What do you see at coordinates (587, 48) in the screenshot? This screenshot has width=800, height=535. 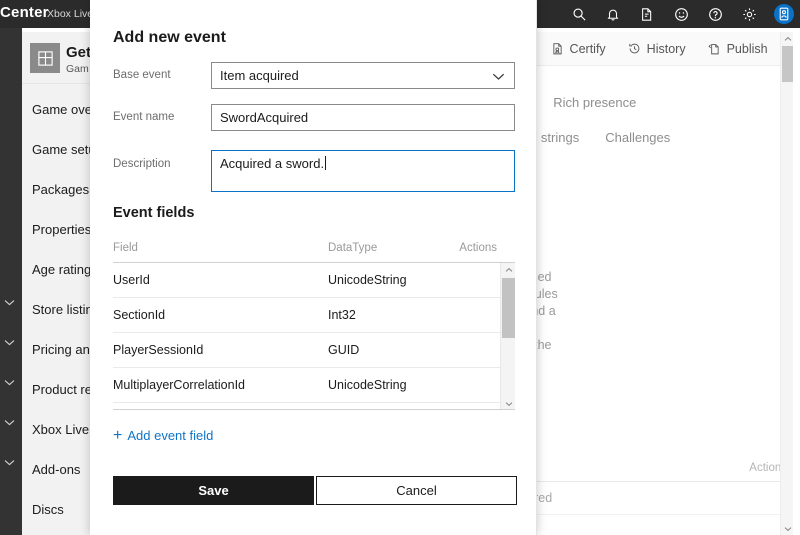 I see `command-certify-label: Certify` at bounding box center [587, 48].